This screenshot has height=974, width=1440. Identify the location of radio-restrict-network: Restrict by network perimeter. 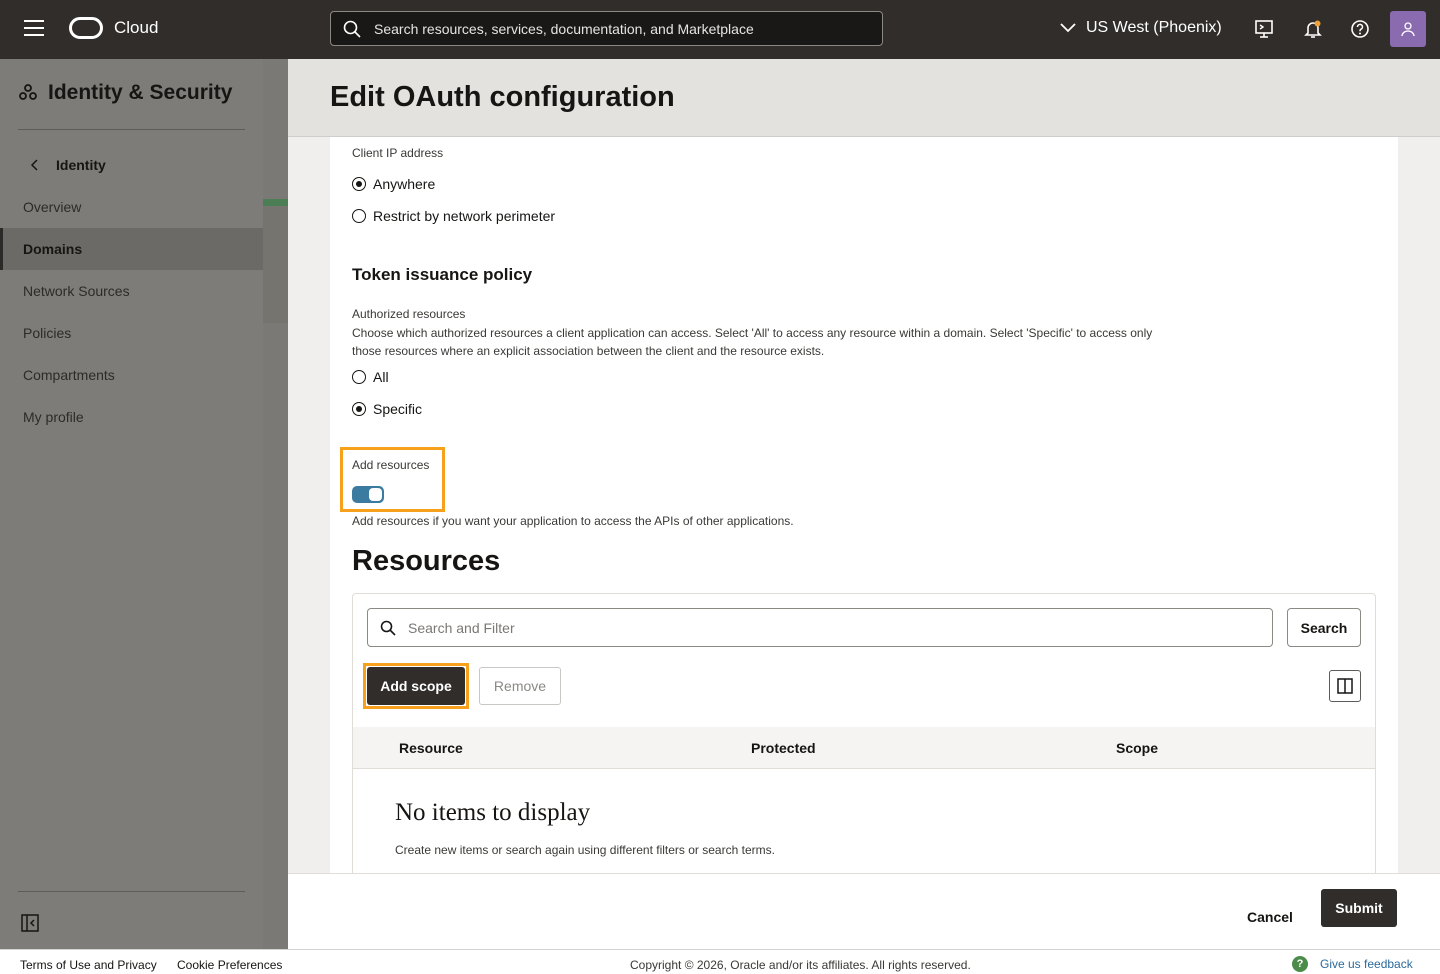
(453, 216).